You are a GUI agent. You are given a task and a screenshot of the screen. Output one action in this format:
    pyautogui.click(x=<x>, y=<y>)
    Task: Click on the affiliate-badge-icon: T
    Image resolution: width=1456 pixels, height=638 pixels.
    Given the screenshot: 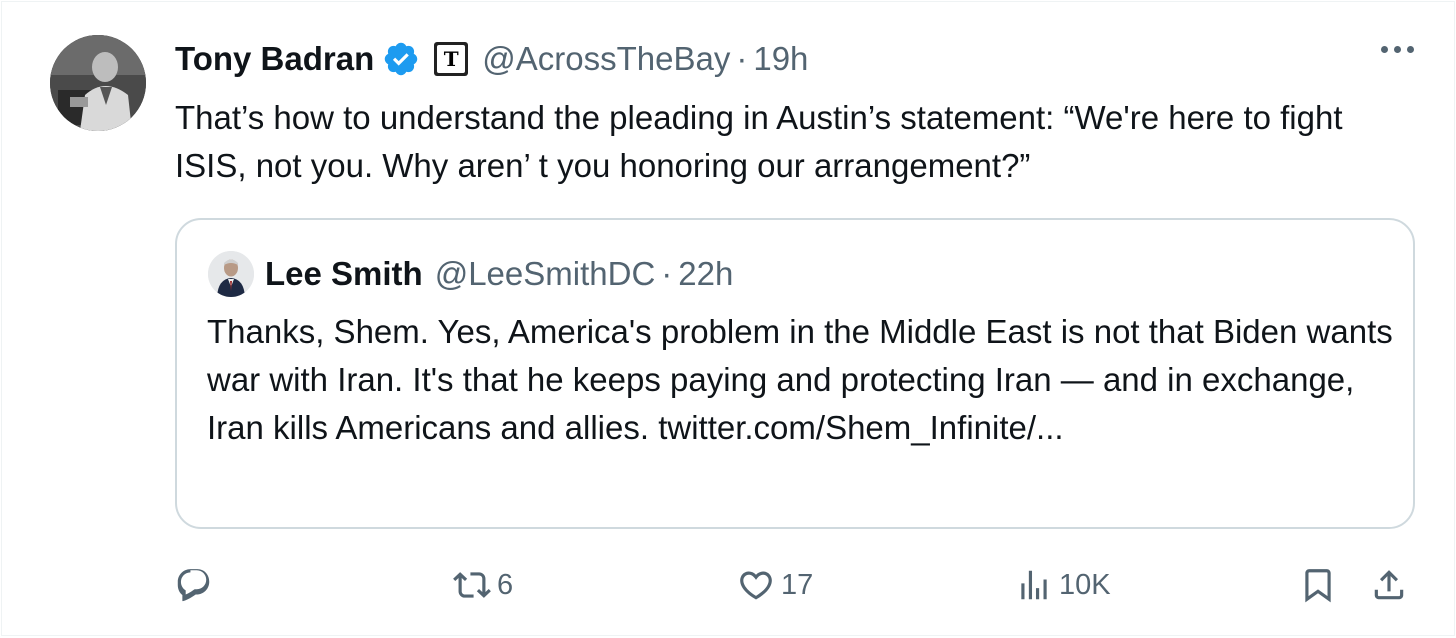 What is the action you would take?
    pyautogui.click(x=451, y=59)
    